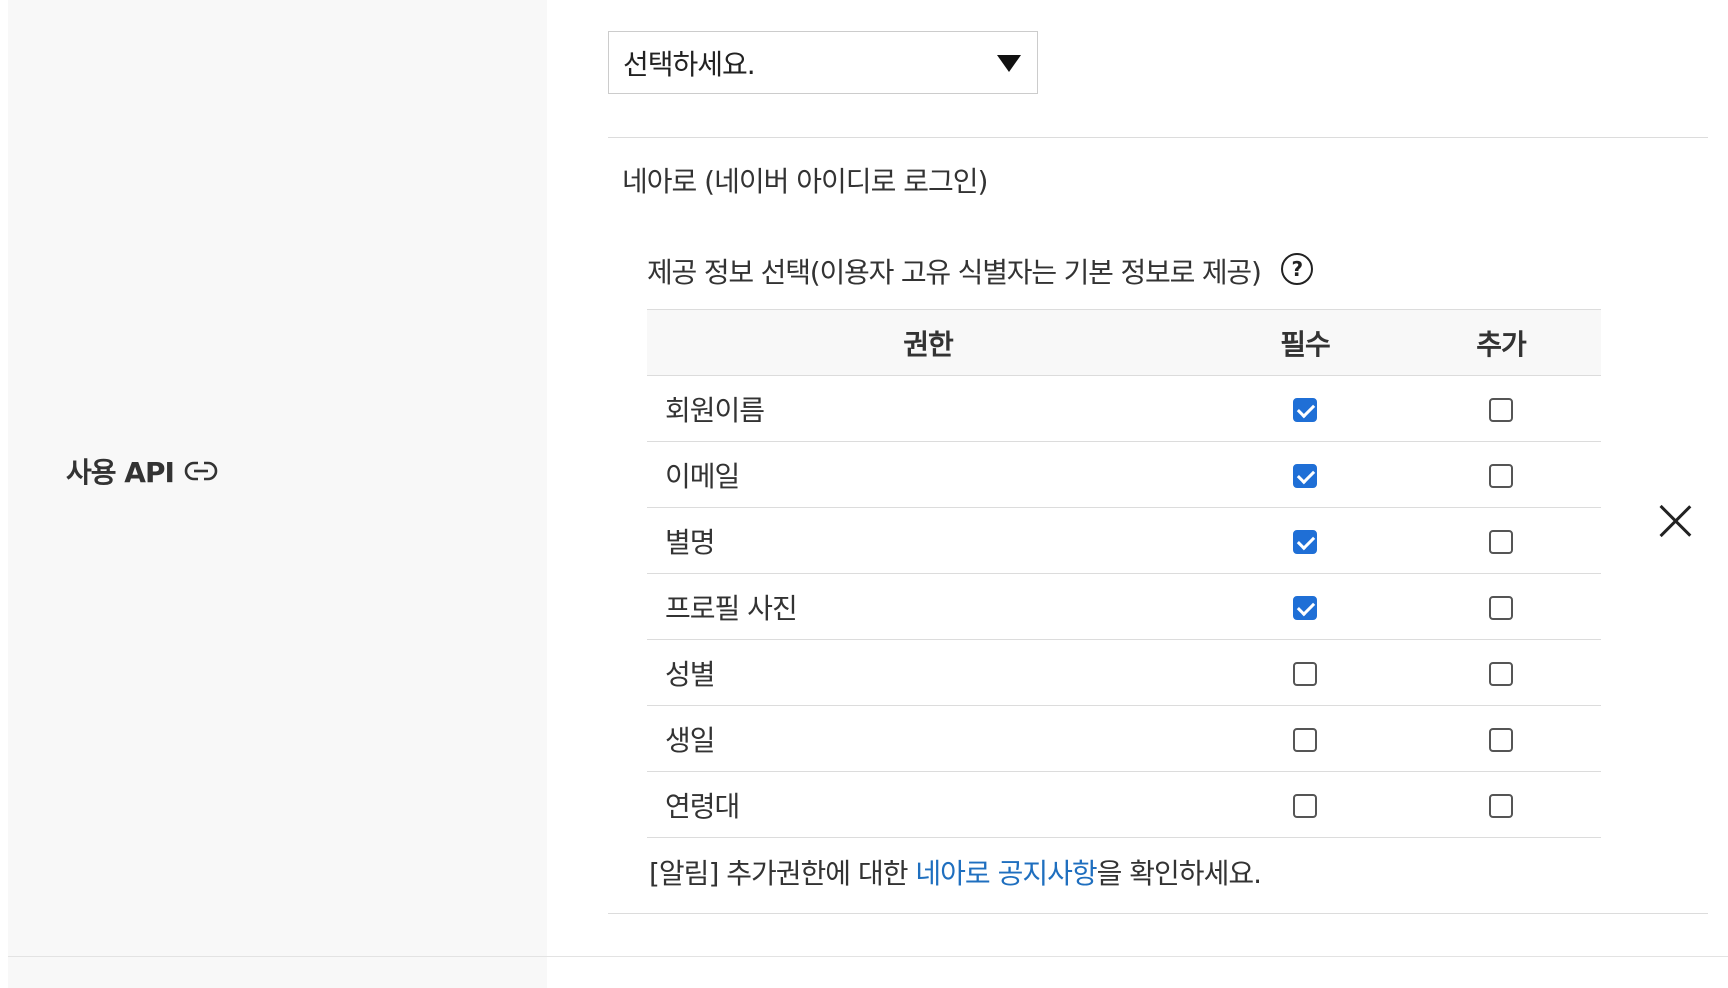  I want to click on column-header-permission: 권한, so click(928, 342).